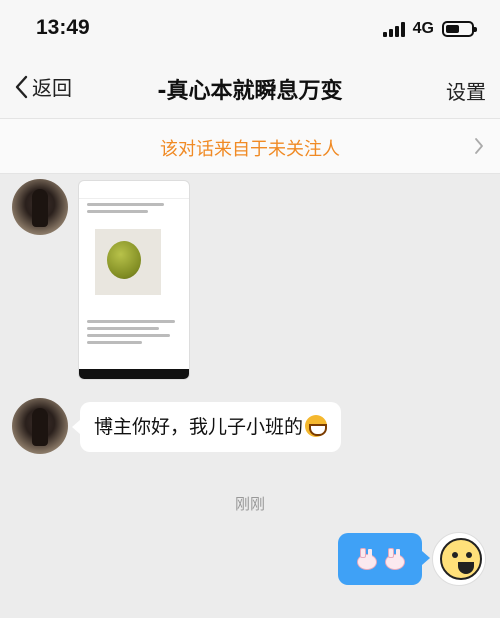  I want to click on grinning-face-icon, so click(316, 426).